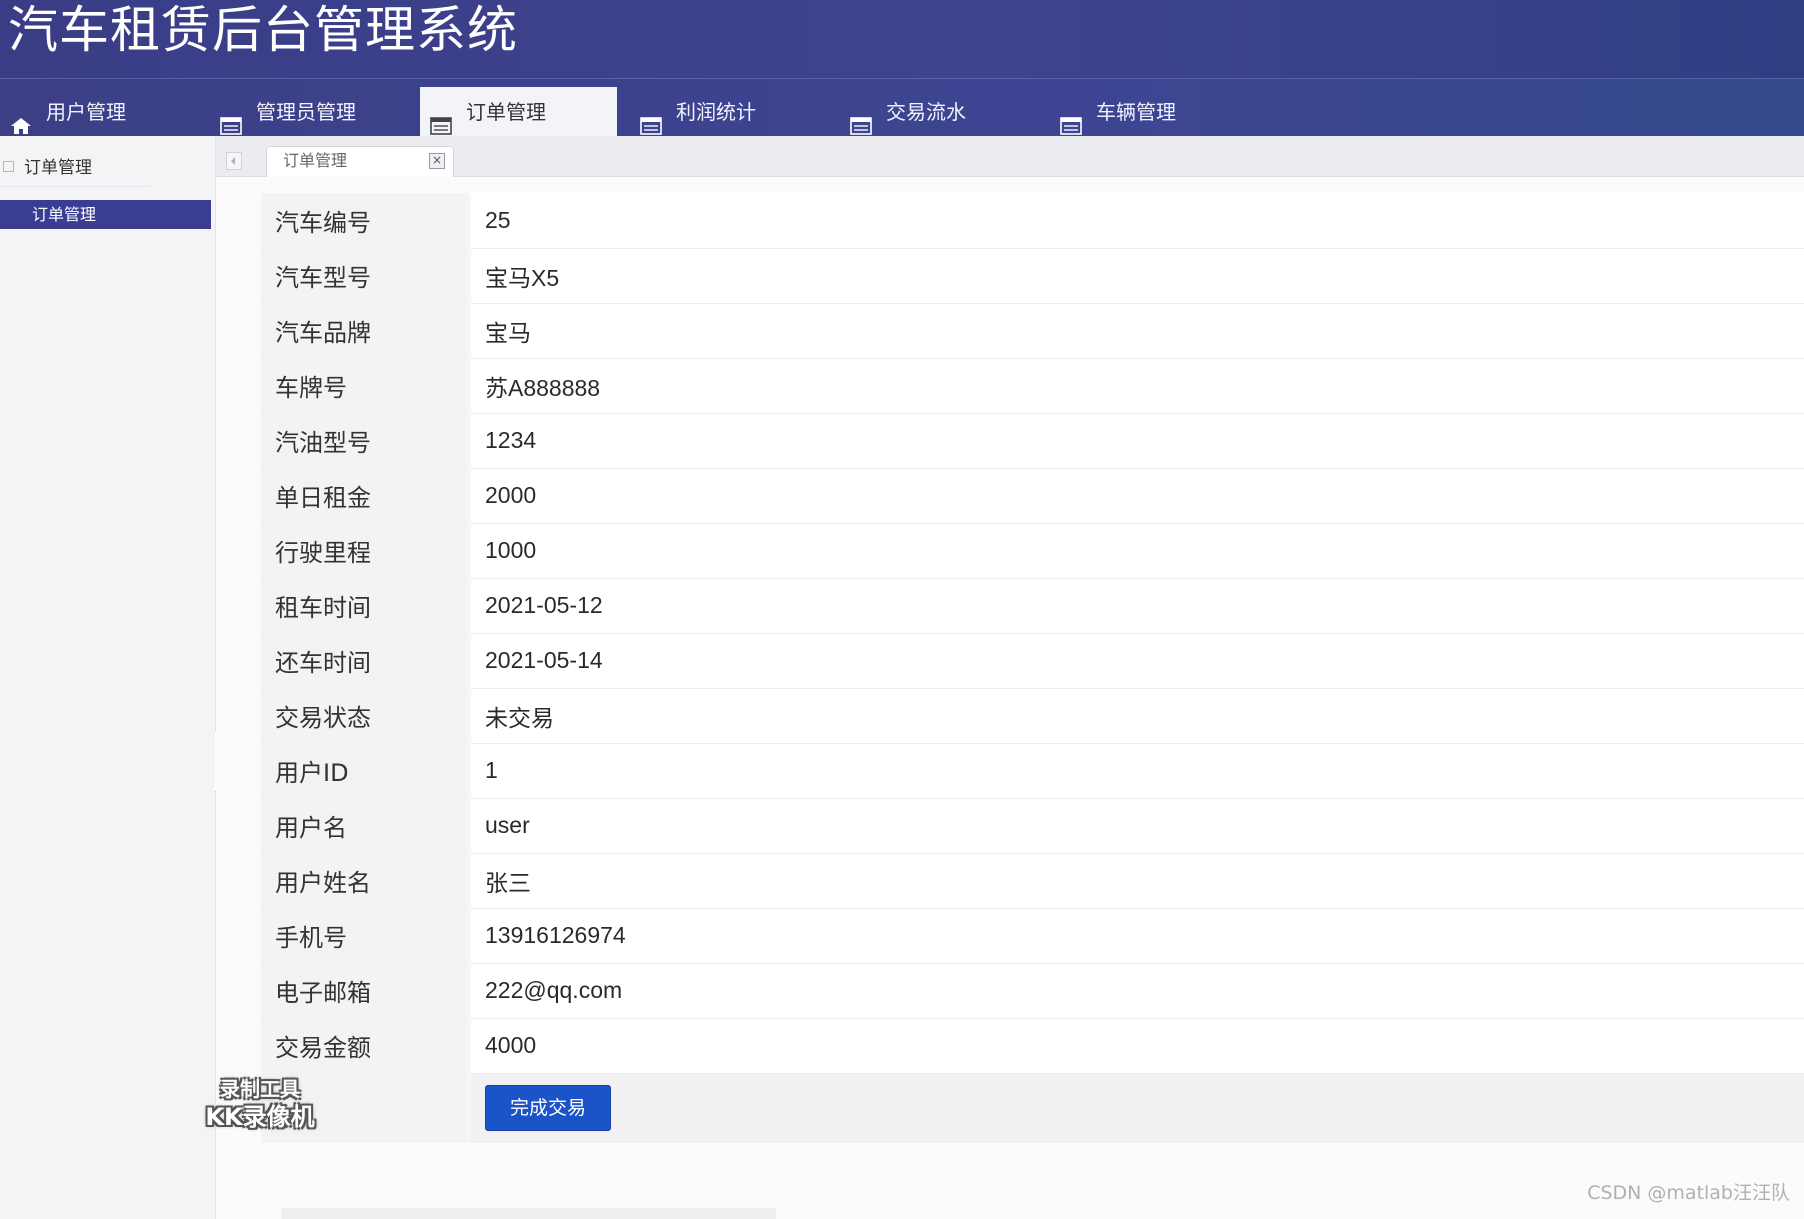  Describe the element at coordinates (1135, 771) in the screenshot. I see `field-value: 1` at that location.